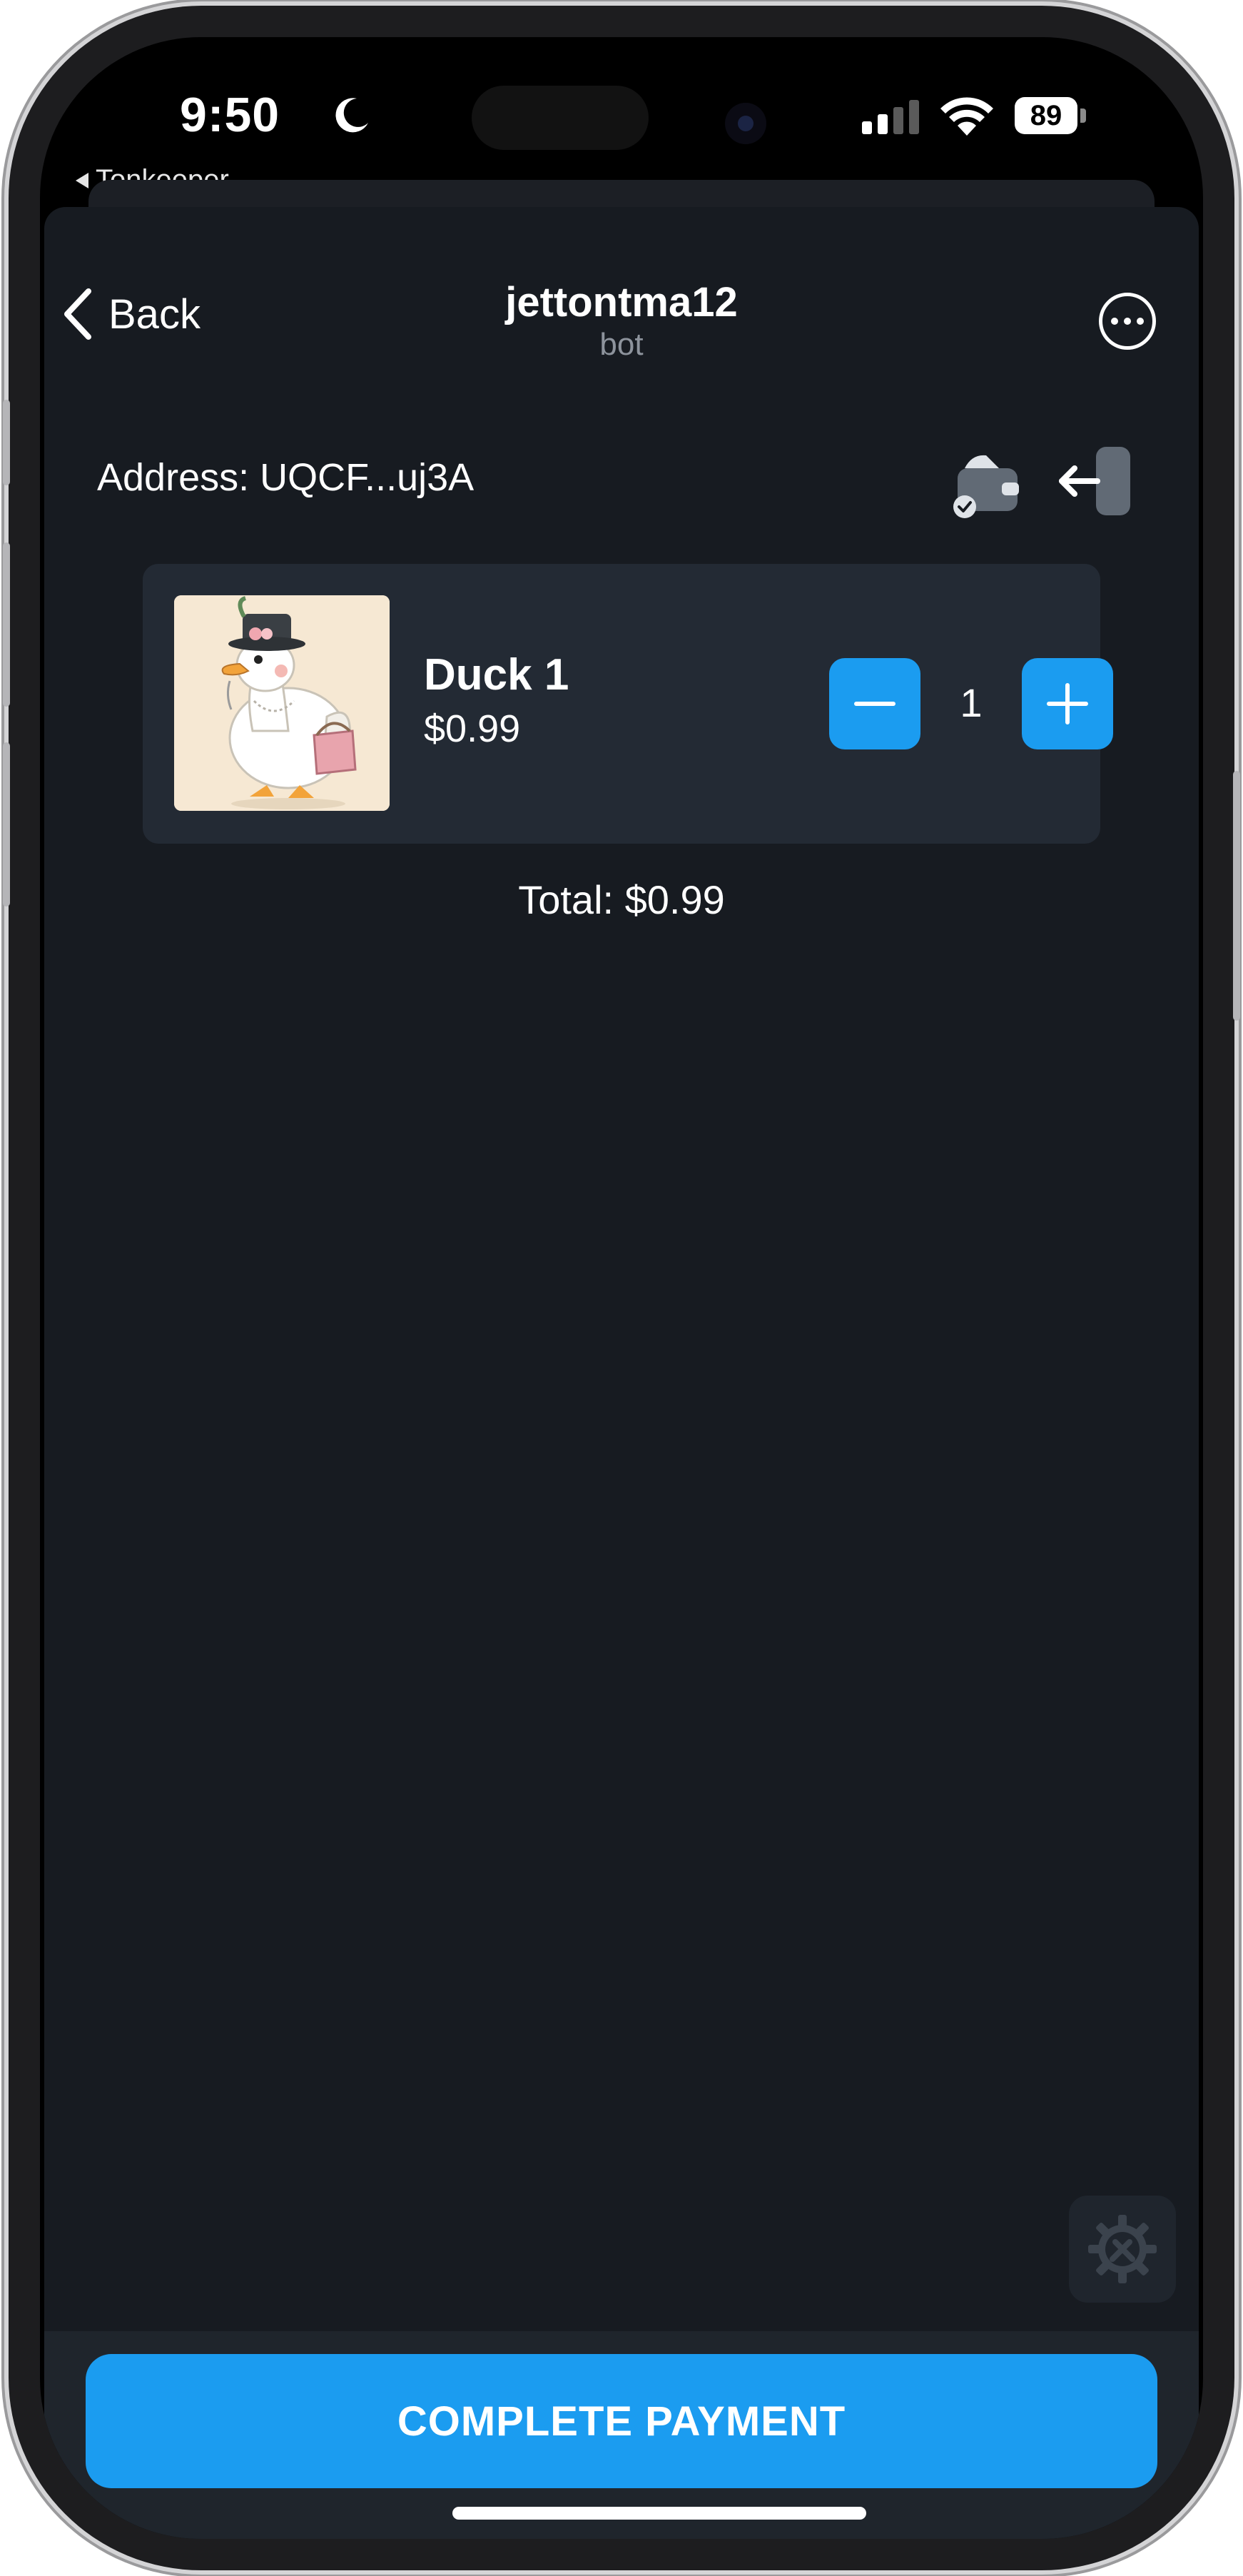 This screenshot has width=1243, height=2576. I want to click on cellular-signal-icon, so click(890, 117).